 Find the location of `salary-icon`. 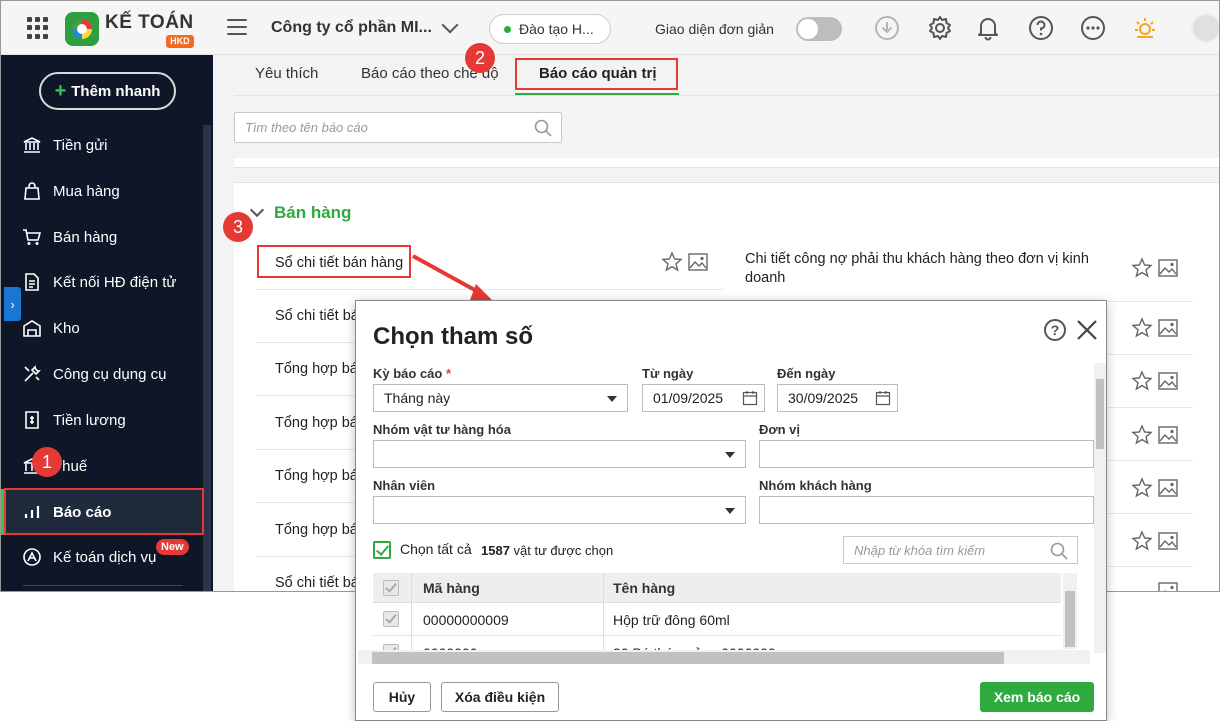

salary-icon is located at coordinates (32, 420).